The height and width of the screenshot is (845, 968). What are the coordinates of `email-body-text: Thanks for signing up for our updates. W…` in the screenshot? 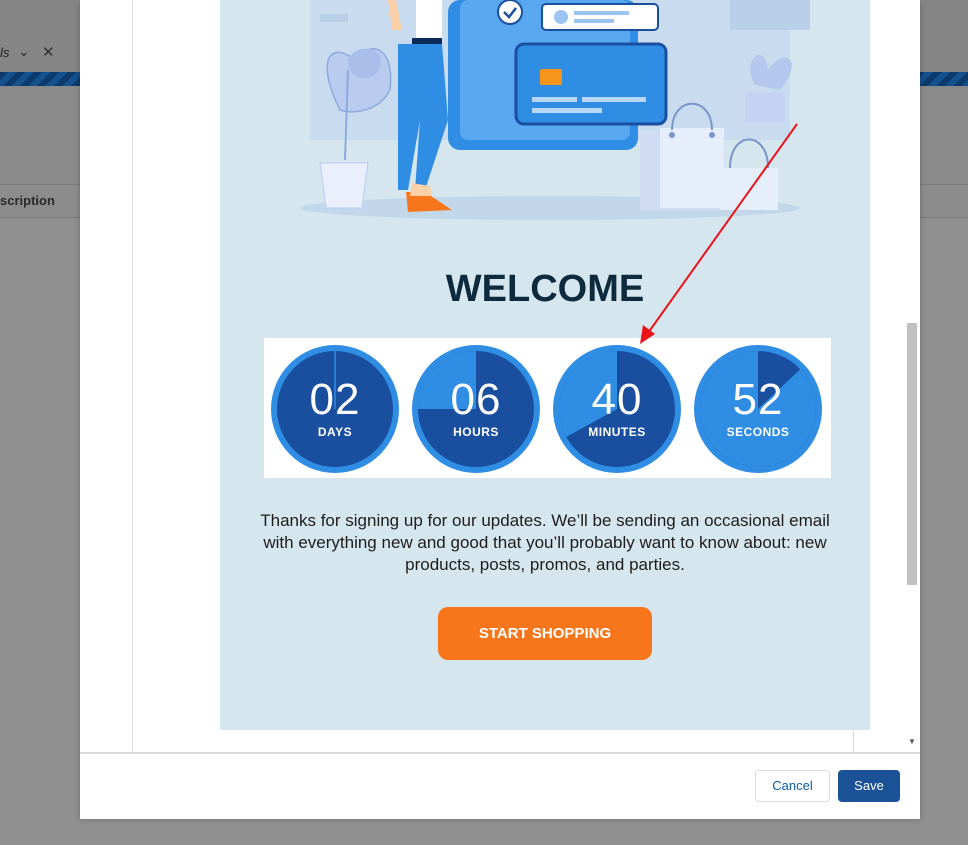 It's located at (545, 542).